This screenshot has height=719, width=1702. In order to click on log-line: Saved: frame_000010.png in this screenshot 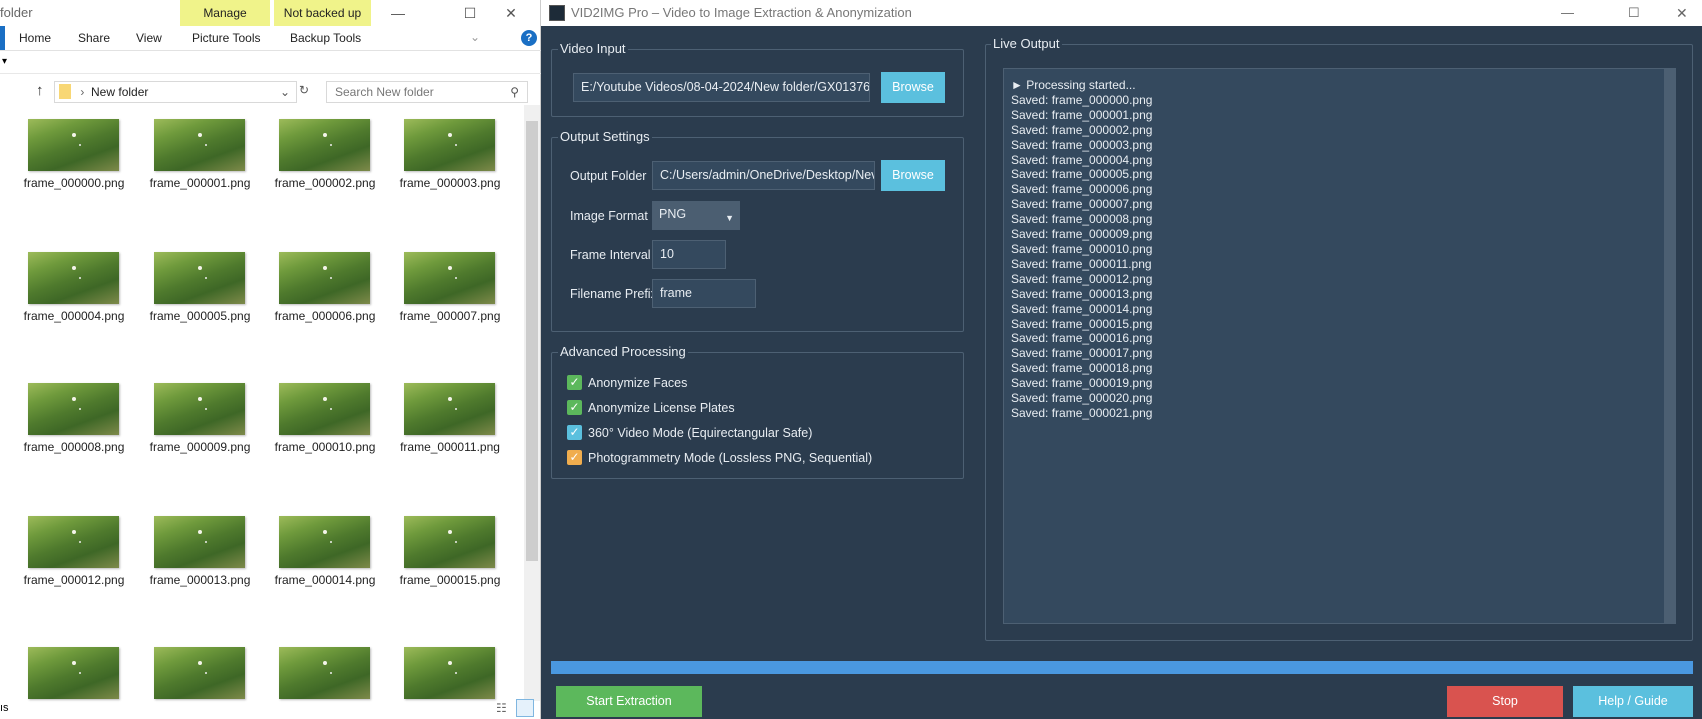, I will do `click(1082, 248)`.